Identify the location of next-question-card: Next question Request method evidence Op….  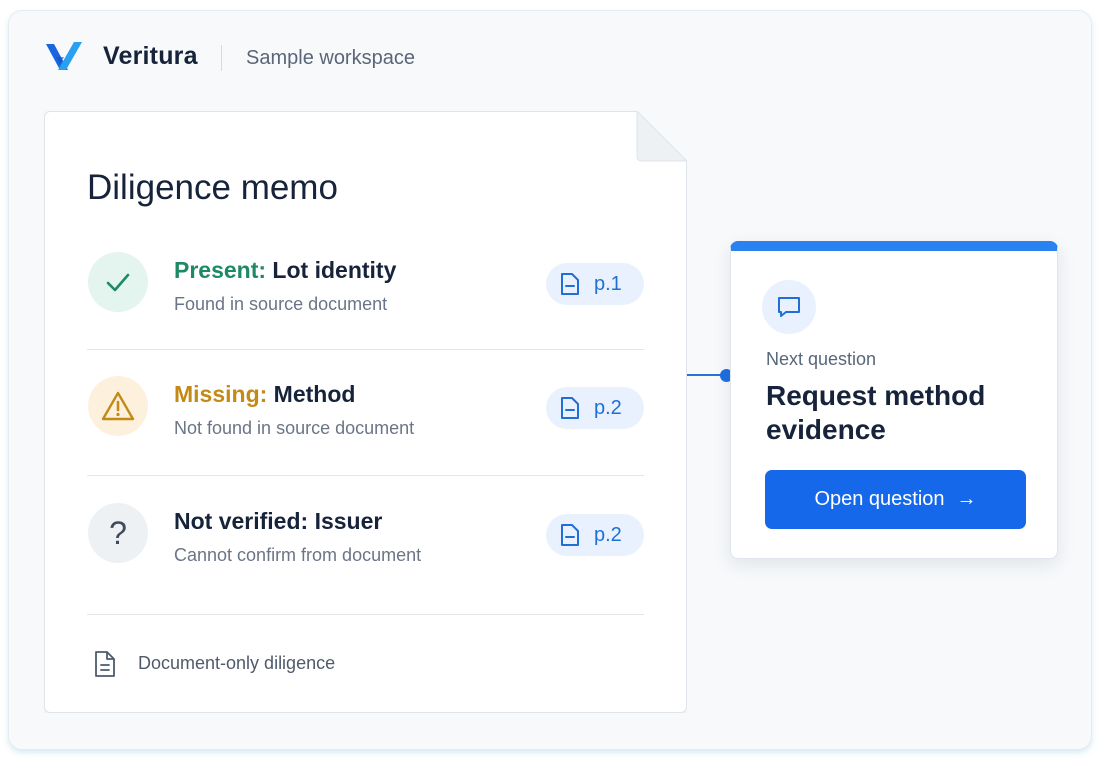
(894, 400).